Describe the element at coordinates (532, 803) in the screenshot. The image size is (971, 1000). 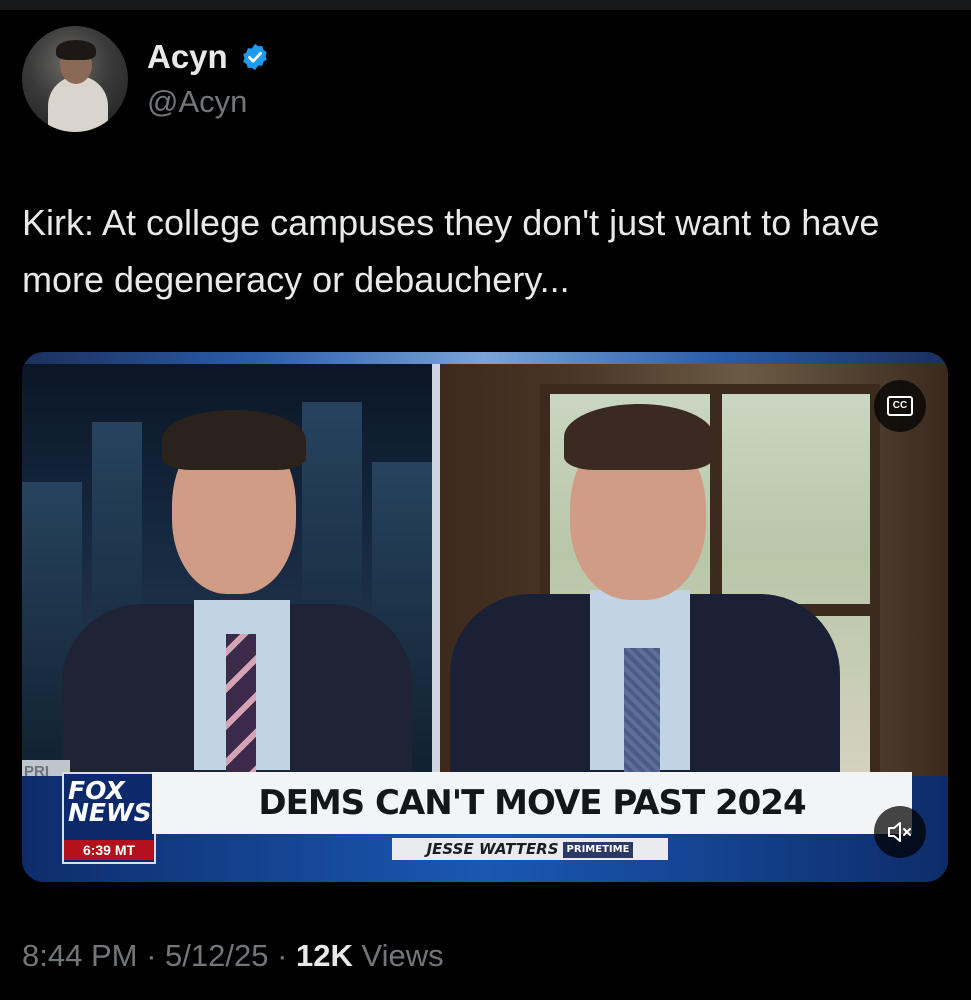
I see `chyron-headline: DEMS CAN'T MOVE PAST 2024` at that location.